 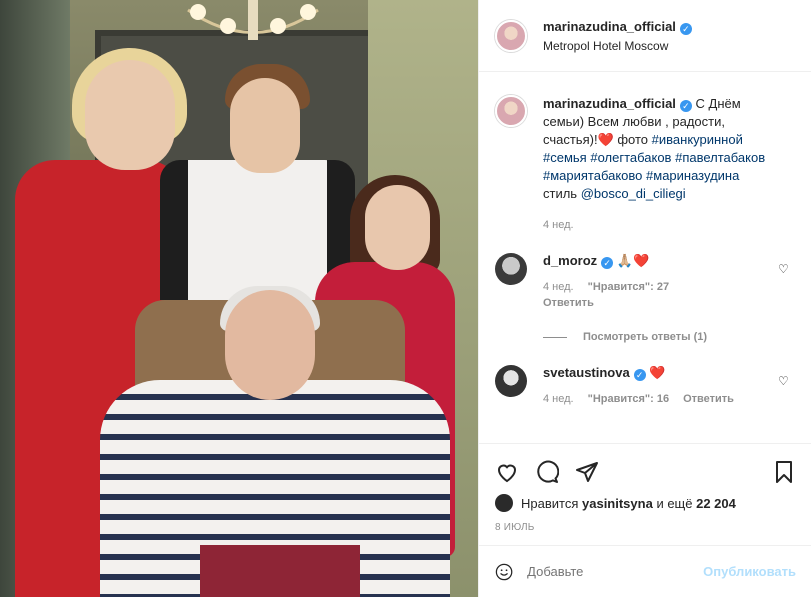 What do you see at coordinates (587, 472) in the screenshot?
I see `share-icon` at bounding box center [587, 472].